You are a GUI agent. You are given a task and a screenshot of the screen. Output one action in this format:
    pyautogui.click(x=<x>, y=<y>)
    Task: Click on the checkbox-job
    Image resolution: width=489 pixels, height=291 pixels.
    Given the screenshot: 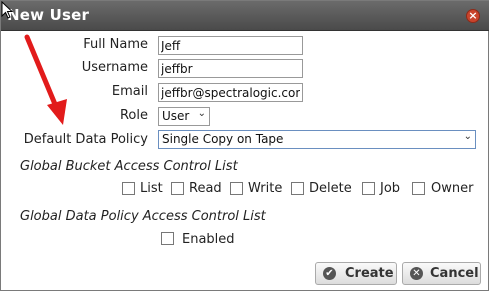 What is the action you would take?
    pyautogui.click(x=368, y=188)
    